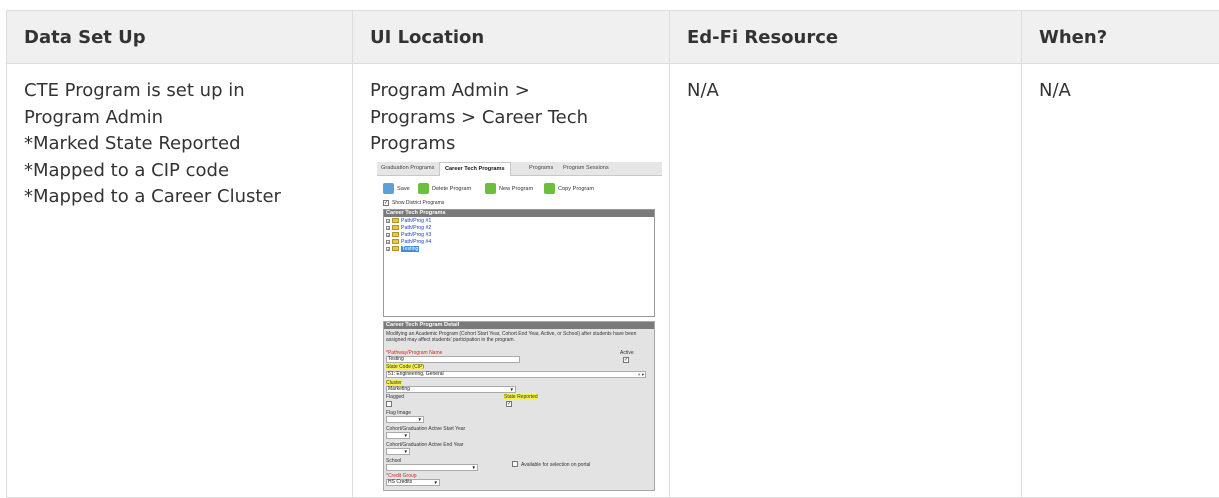  I want to click on cell-when: N/A, so click(1120, 281).